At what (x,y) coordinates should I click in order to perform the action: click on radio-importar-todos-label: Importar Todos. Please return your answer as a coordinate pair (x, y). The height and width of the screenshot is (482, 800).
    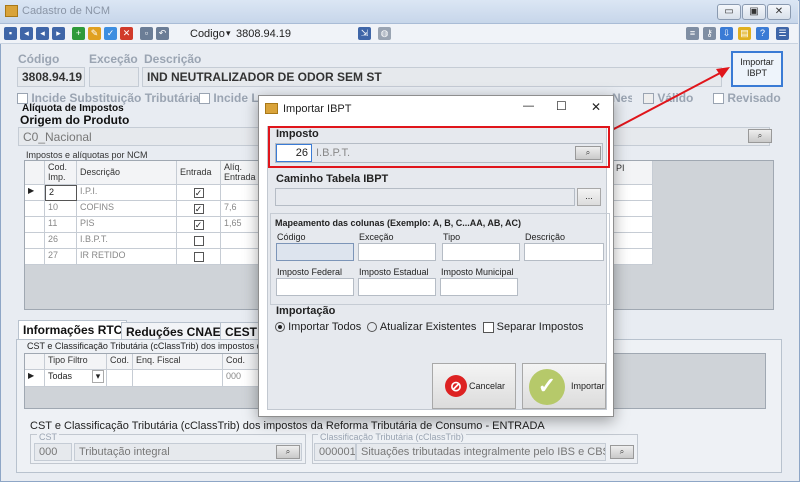
    Looking at the image, I should click on (325, 327).